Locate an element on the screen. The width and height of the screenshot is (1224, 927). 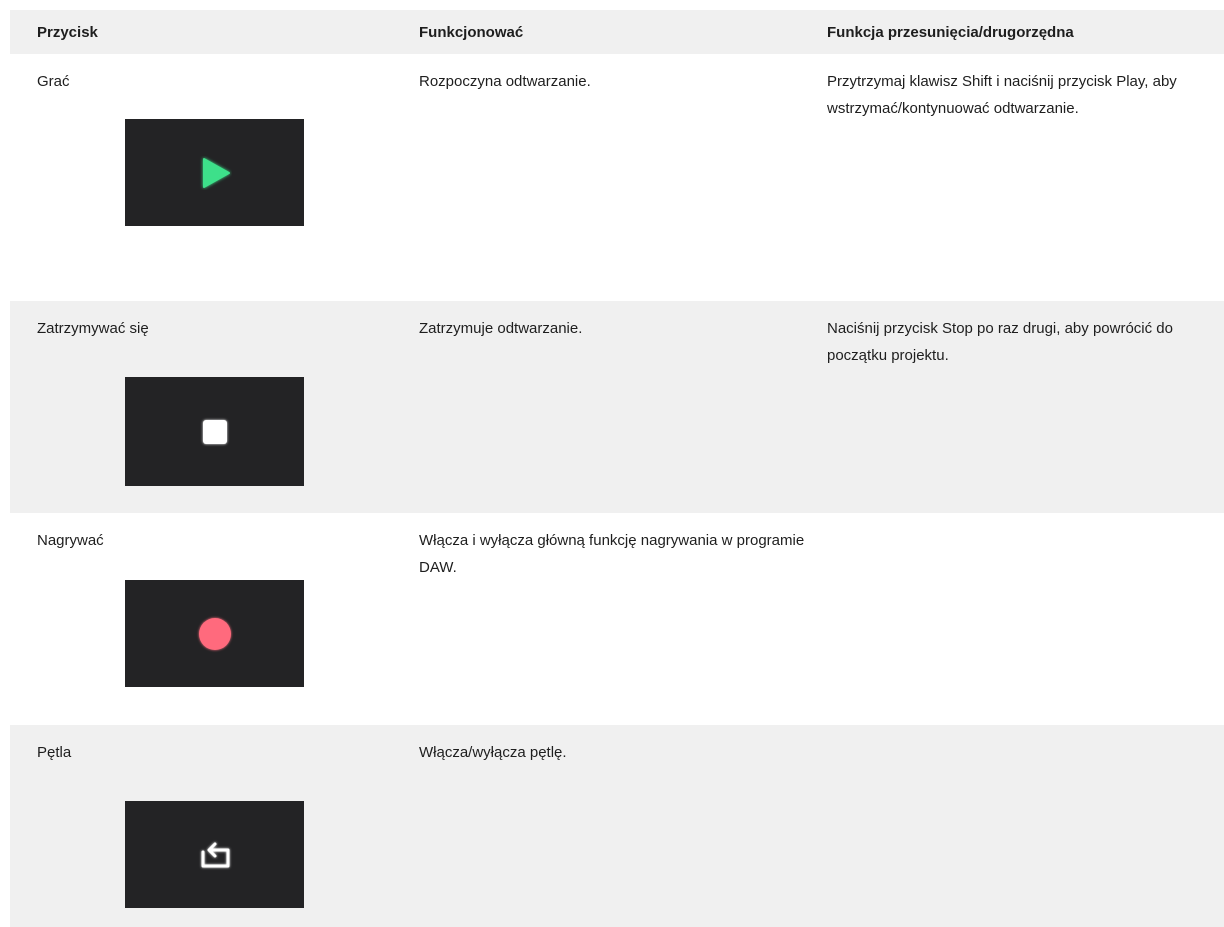
record-button-photo is located at coordinates (214, 633).